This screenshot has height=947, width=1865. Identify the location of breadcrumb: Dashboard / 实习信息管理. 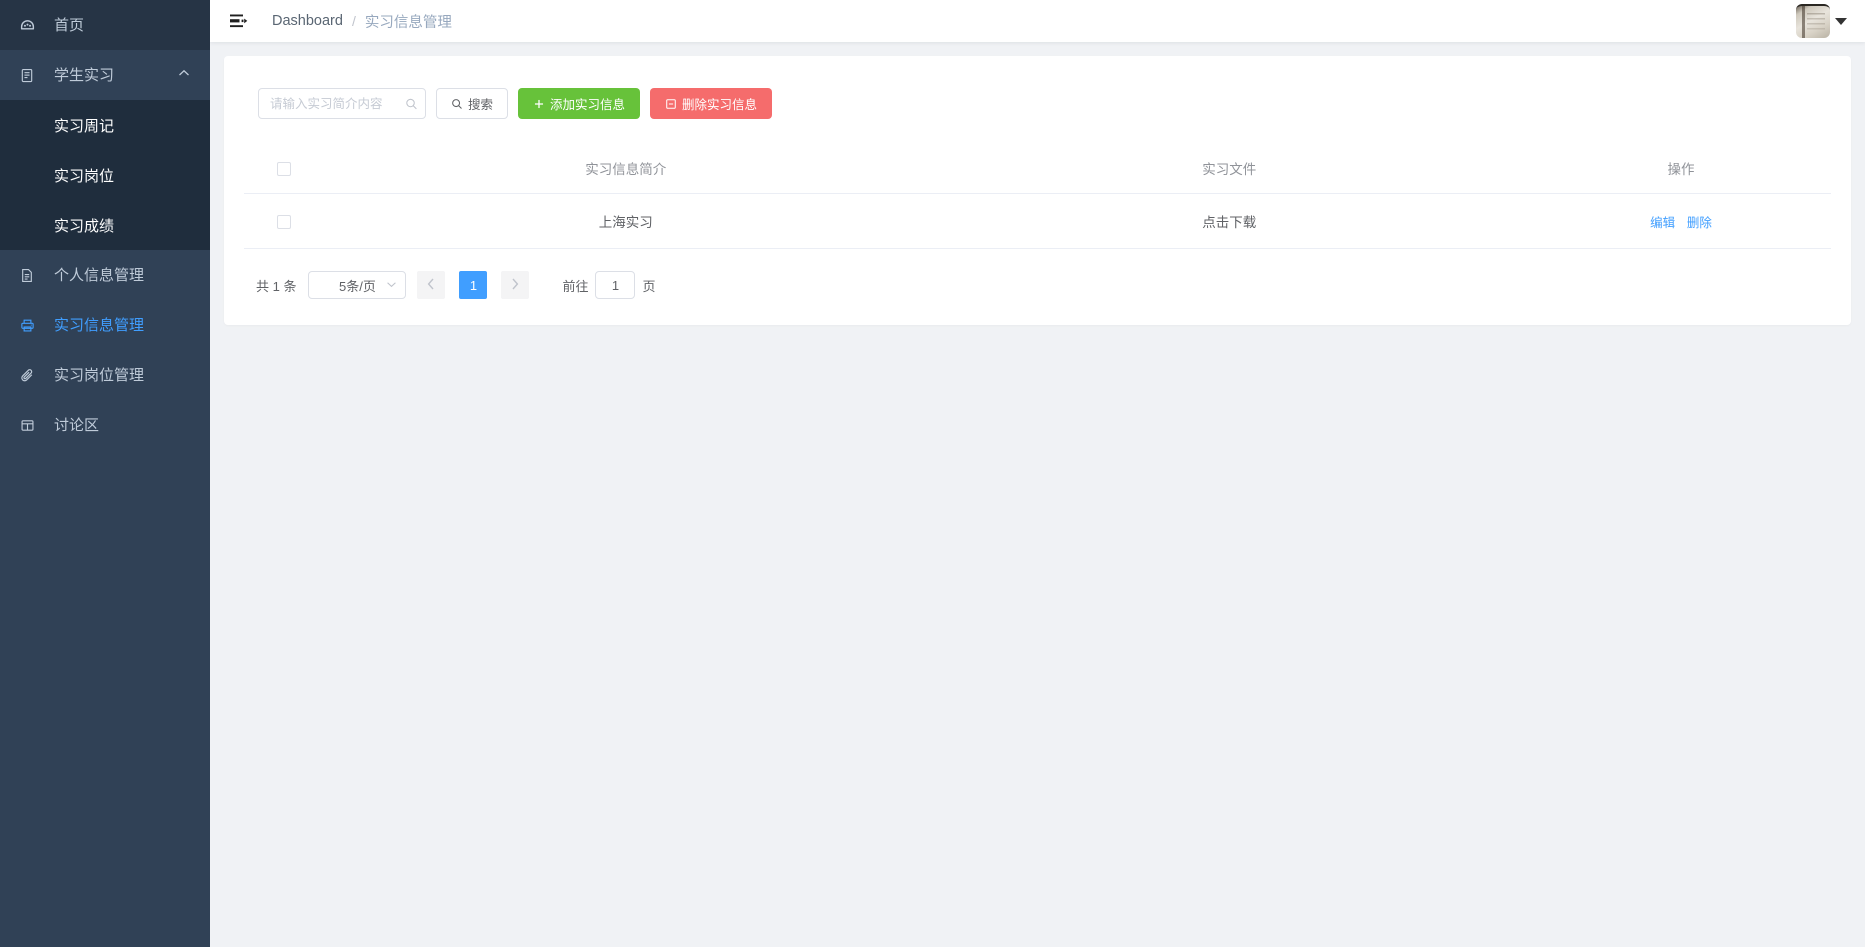
(362, 21).